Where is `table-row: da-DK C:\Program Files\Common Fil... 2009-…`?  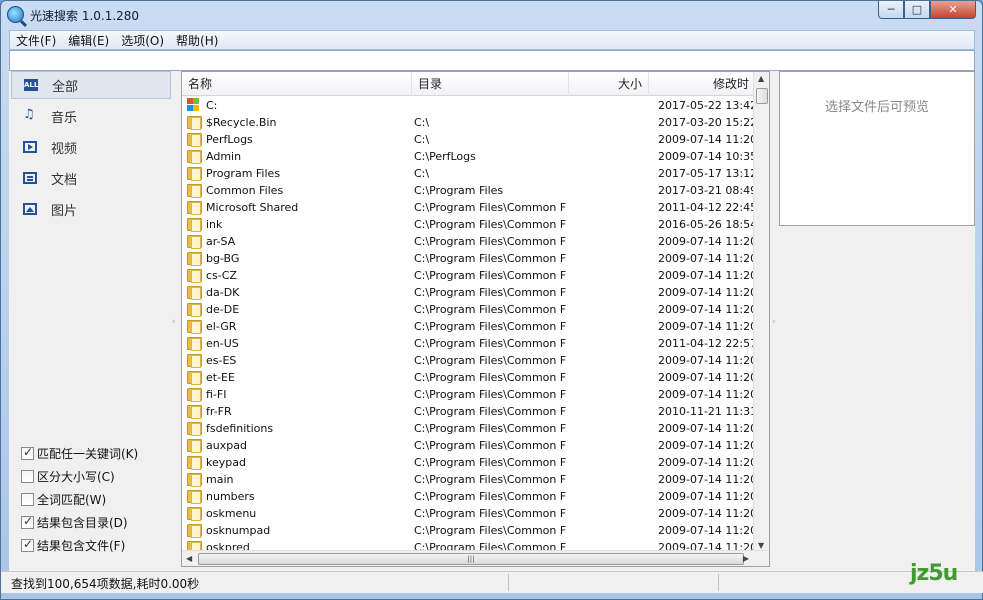
table-row: da-DK C:\Program Files\Common Fil... 2009-… is located at coordinates (468, 292).